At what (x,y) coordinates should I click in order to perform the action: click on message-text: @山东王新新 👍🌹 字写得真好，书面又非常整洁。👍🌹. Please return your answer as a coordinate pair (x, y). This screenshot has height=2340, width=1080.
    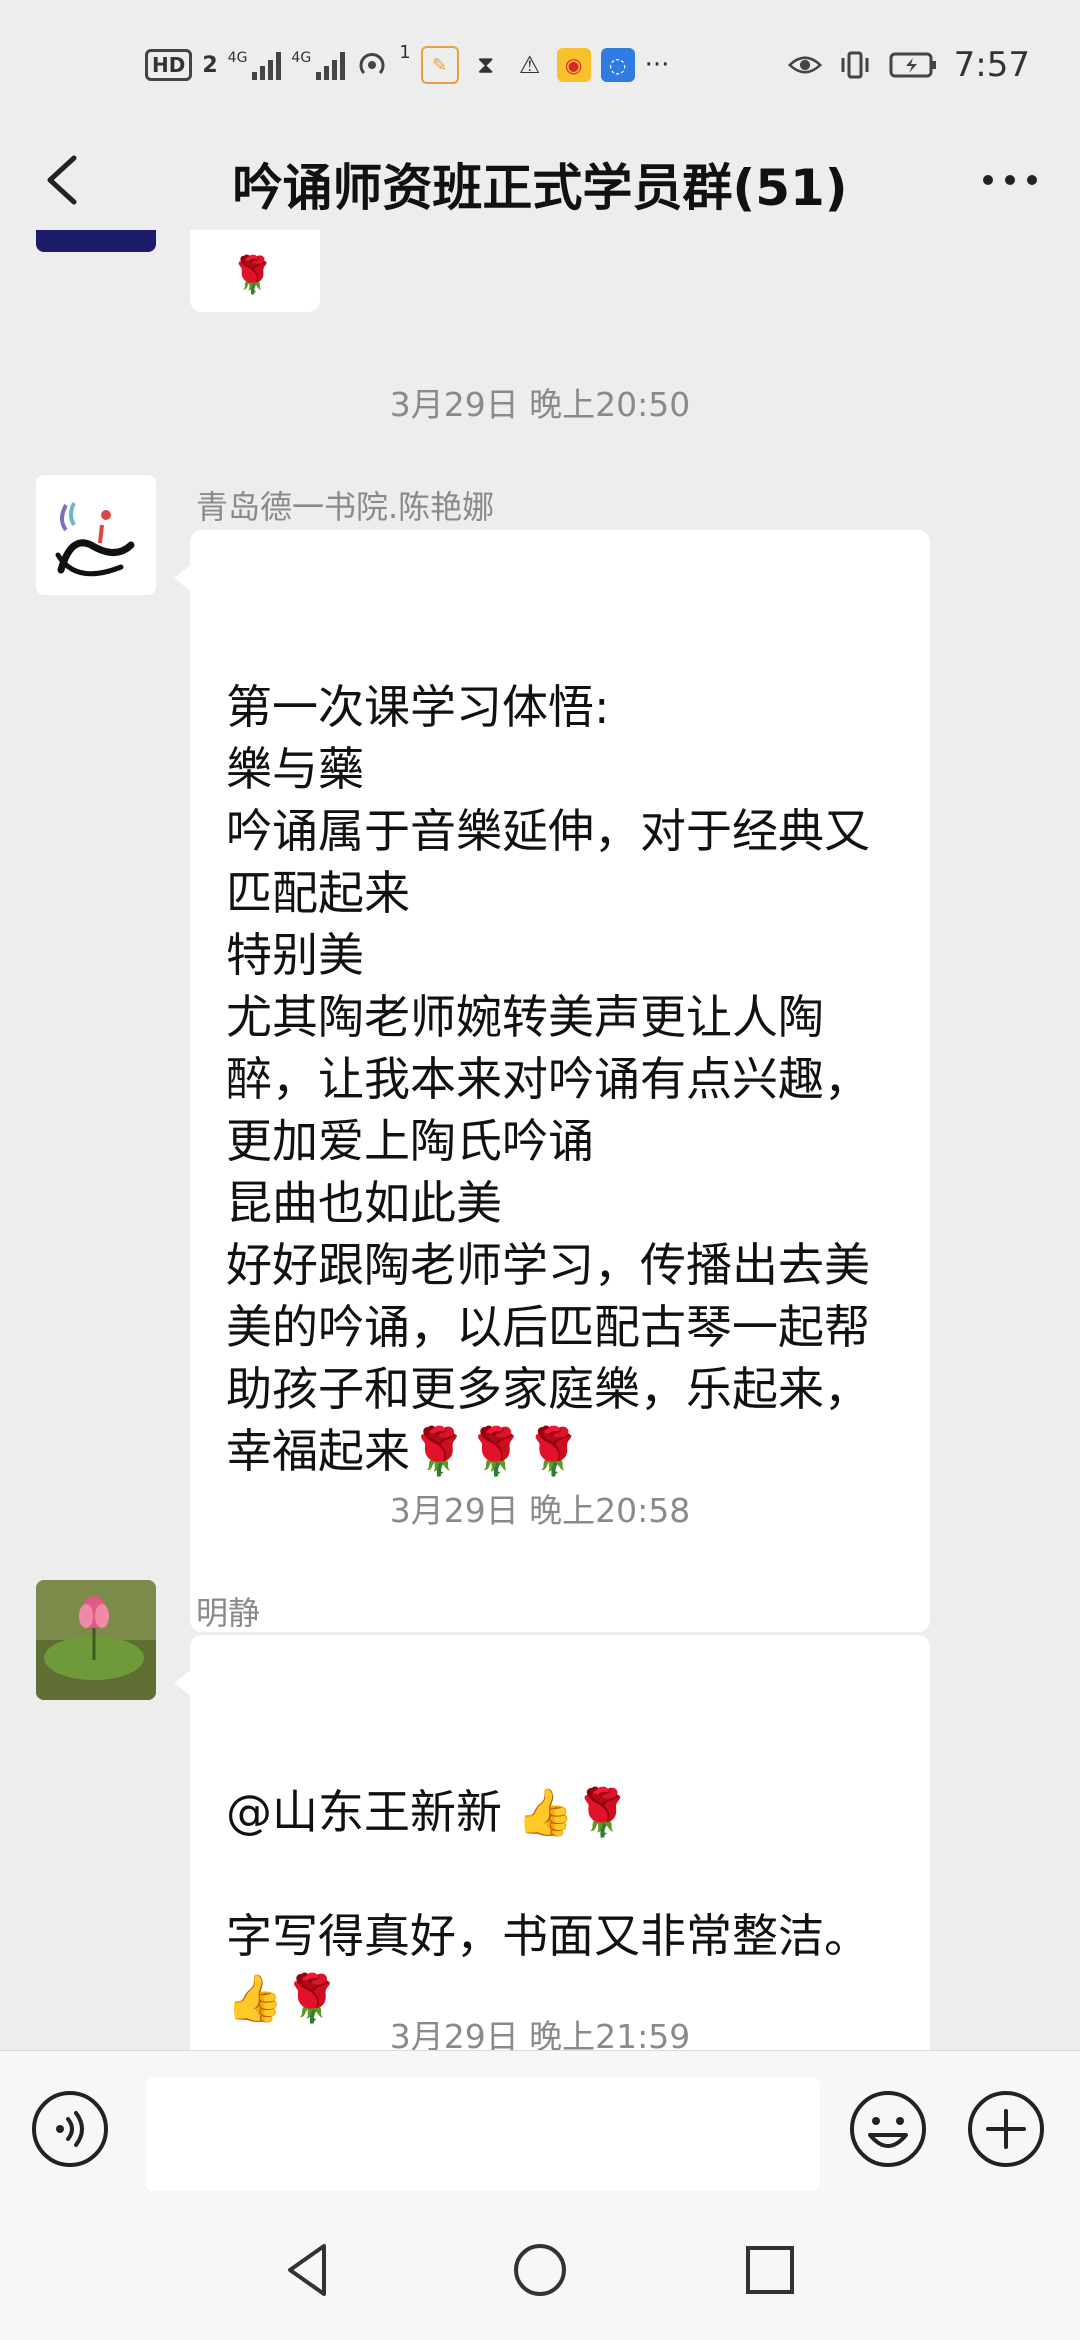
    Looking at the image, I should click on (548, 1905).